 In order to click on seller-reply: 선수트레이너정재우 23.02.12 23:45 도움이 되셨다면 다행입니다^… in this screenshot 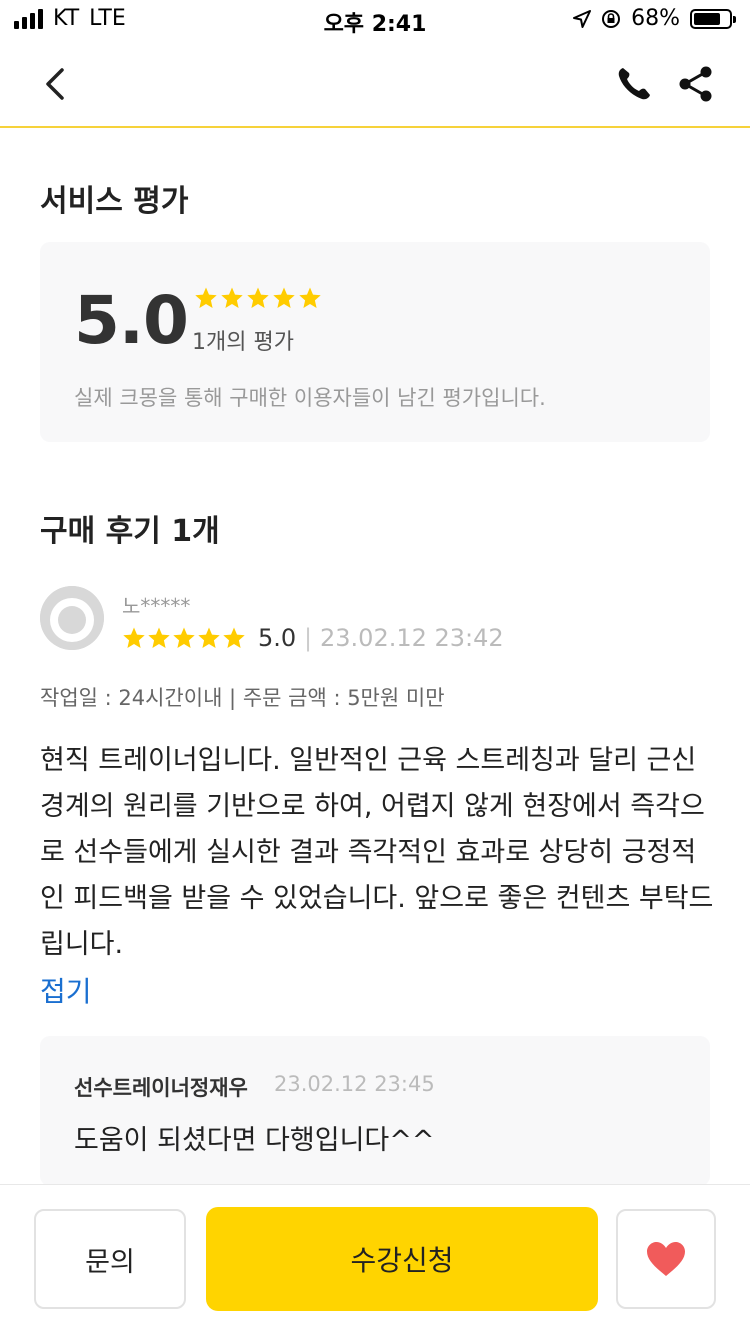, I will do `click(375, 1111)`.